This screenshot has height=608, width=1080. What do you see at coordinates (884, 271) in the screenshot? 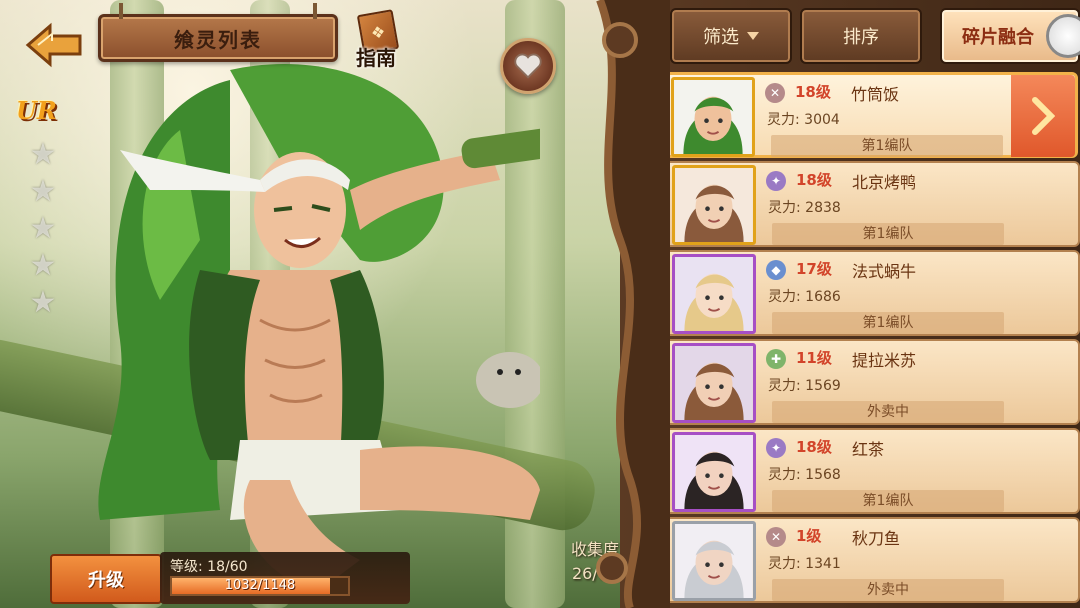
I see `character-name: 法式蜗牛` at bounding box center [884, 271].